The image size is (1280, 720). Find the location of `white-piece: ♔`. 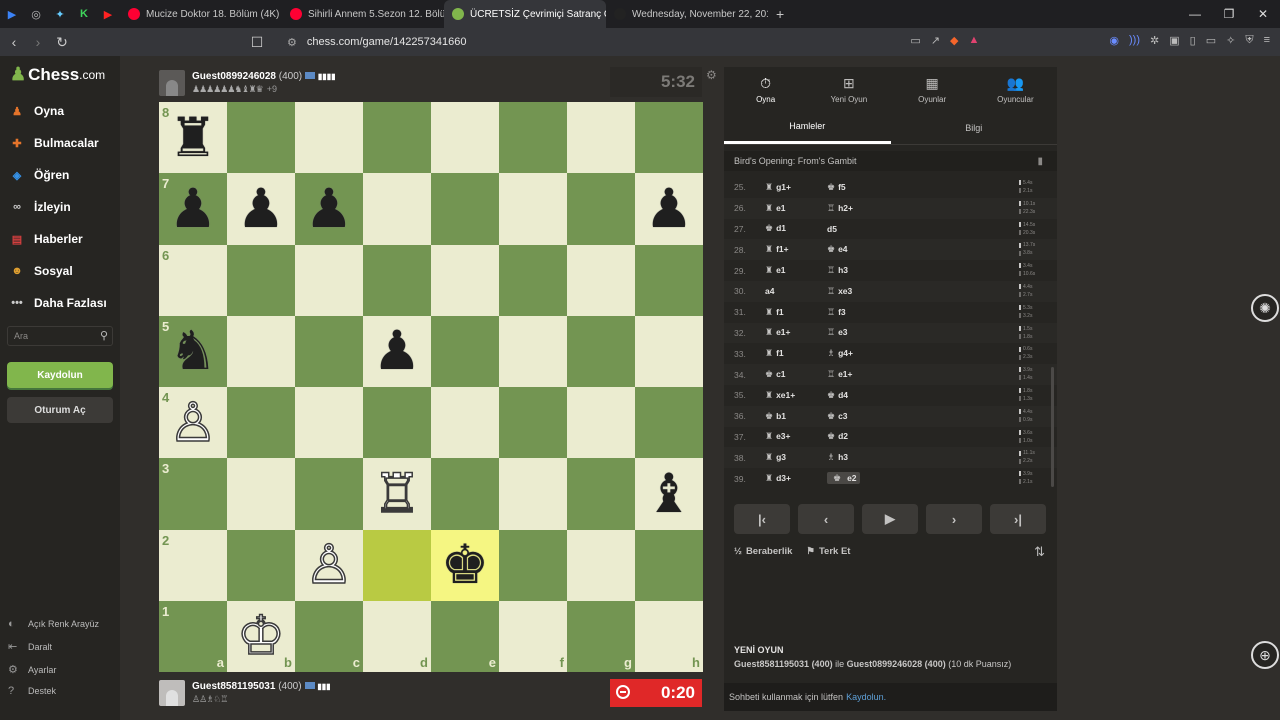

white-piece: ♔ is located at coordinates (261, 636).